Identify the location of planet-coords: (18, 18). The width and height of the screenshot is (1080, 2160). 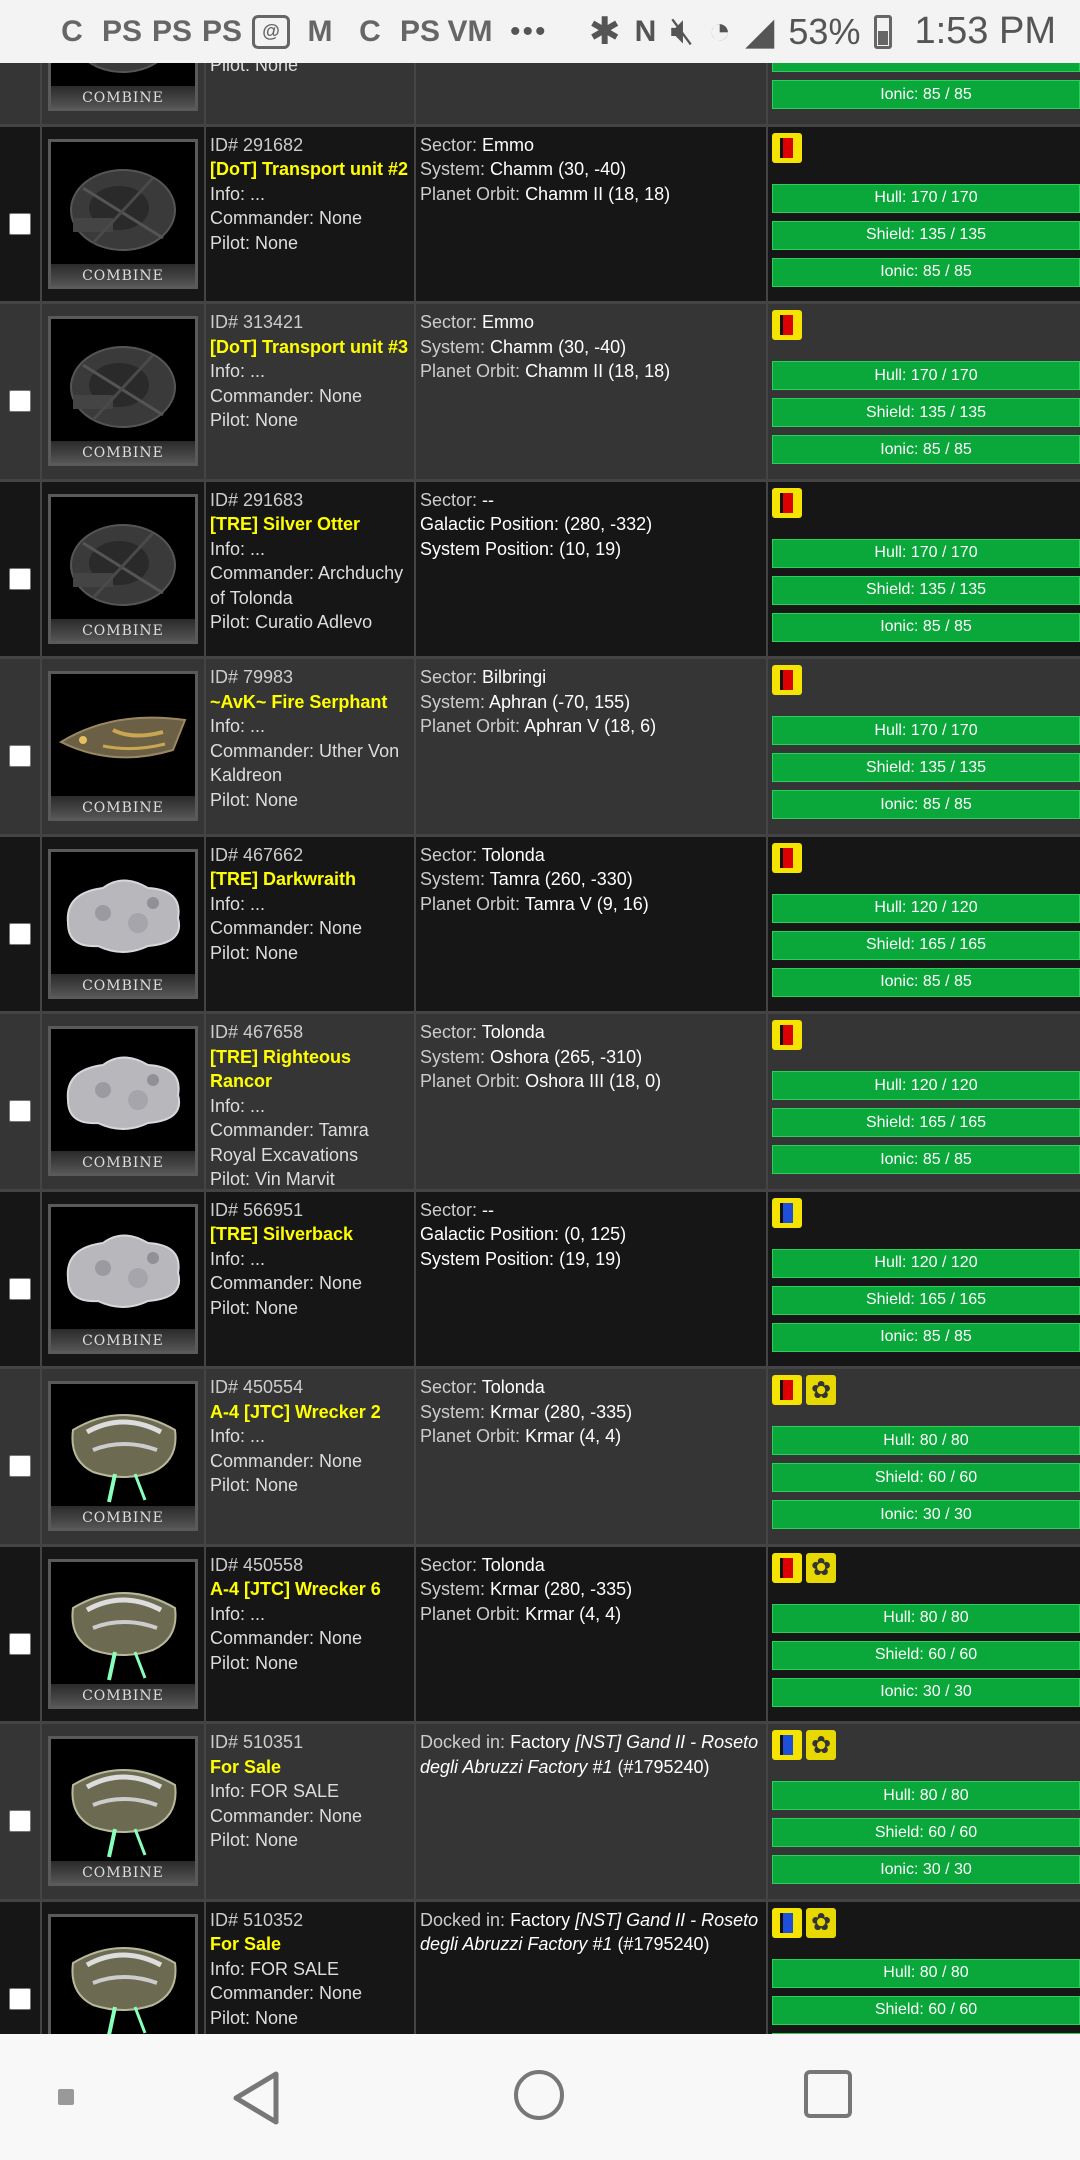
(639, 371).